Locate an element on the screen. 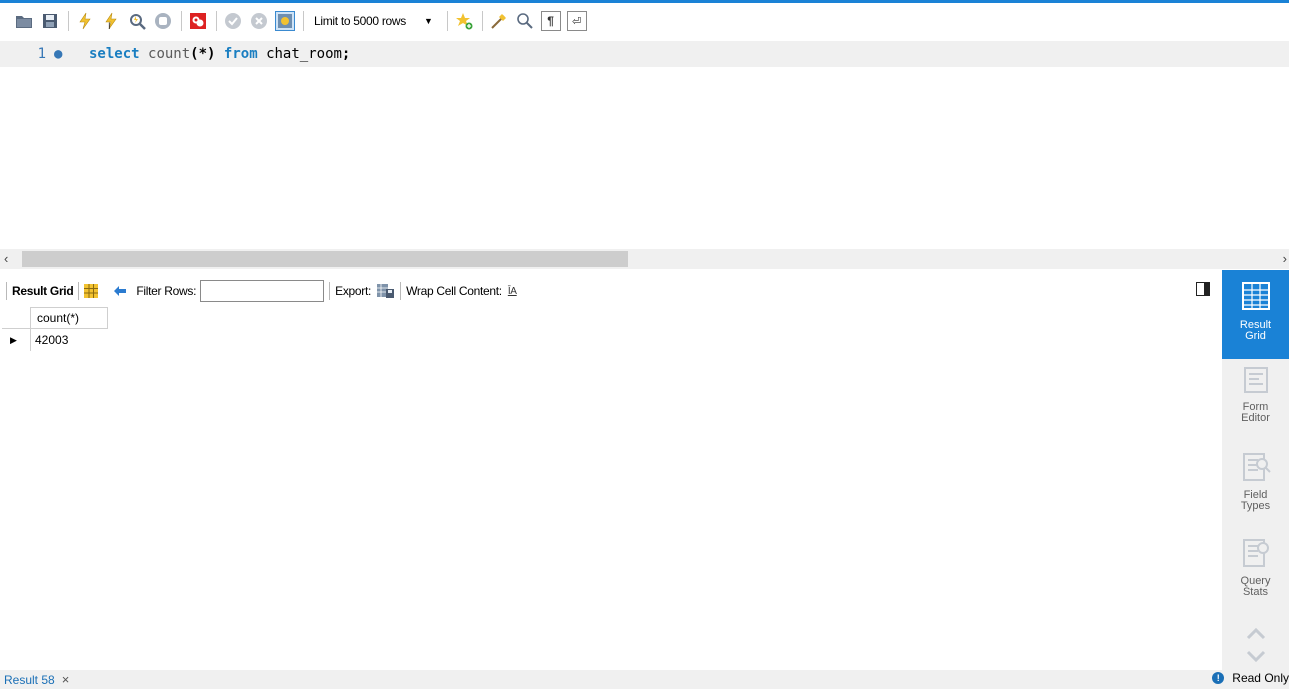 Image resolution: width=1289 pixels, height=689 pixels. info-icon: ! is located at coordinates (1218, 678).